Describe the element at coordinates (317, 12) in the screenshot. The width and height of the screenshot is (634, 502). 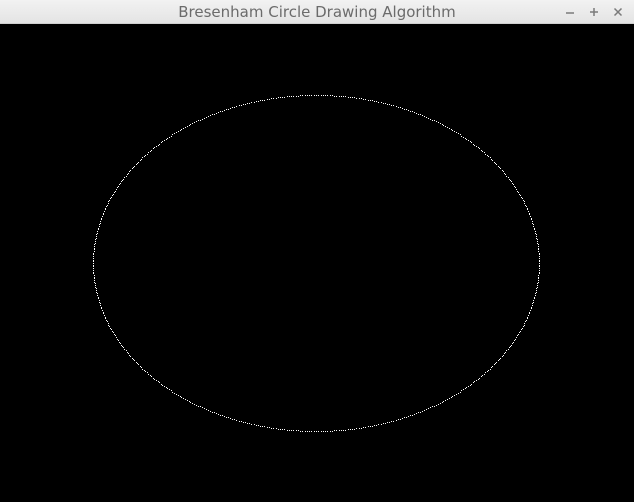
I see `title-bar: Bresenham Circle Drawing Algorithm` at that location.